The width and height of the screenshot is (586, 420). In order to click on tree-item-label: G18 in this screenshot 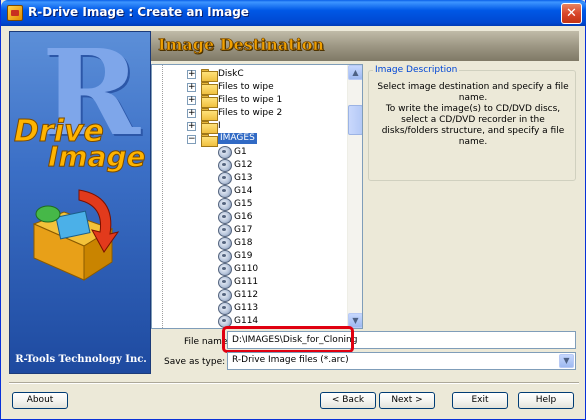, I will do `click(243, 243)`.